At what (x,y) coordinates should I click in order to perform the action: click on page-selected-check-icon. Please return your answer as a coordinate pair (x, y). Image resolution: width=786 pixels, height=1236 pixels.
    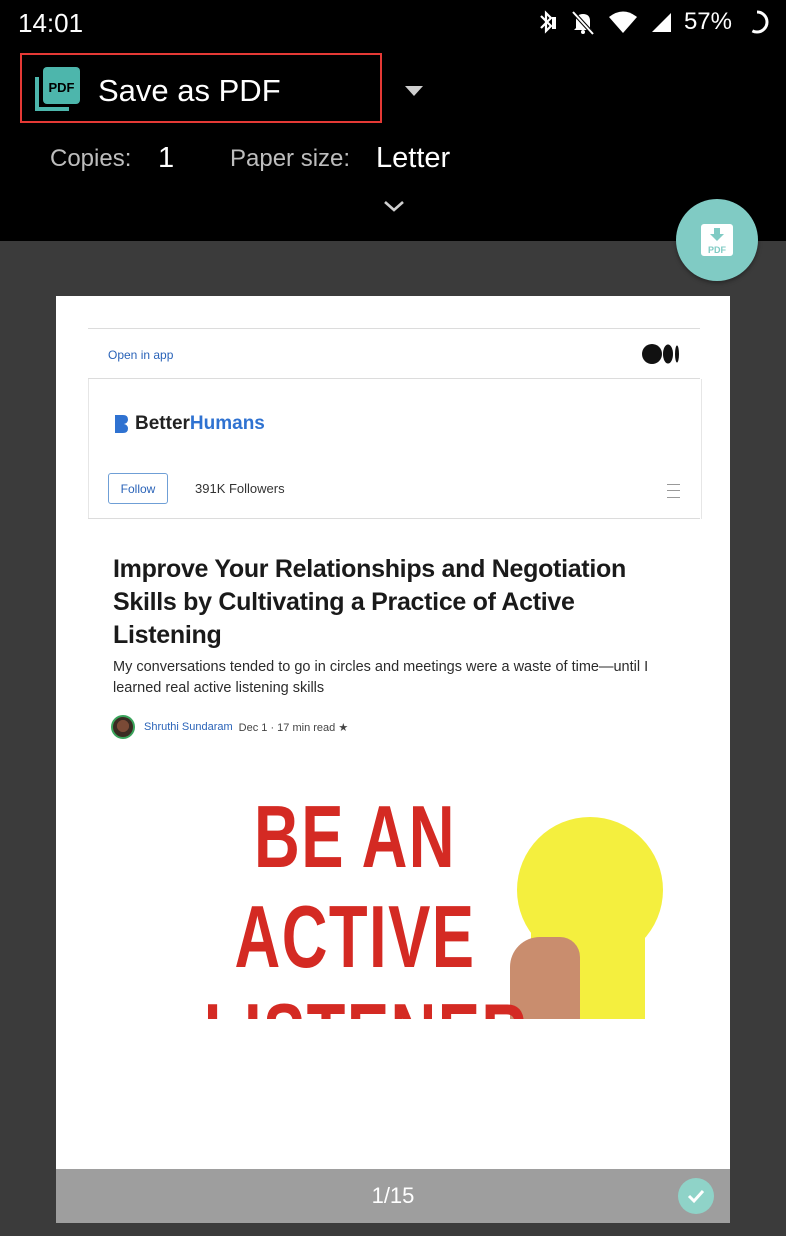
    Looking at the image, I should click on (696, 1196).